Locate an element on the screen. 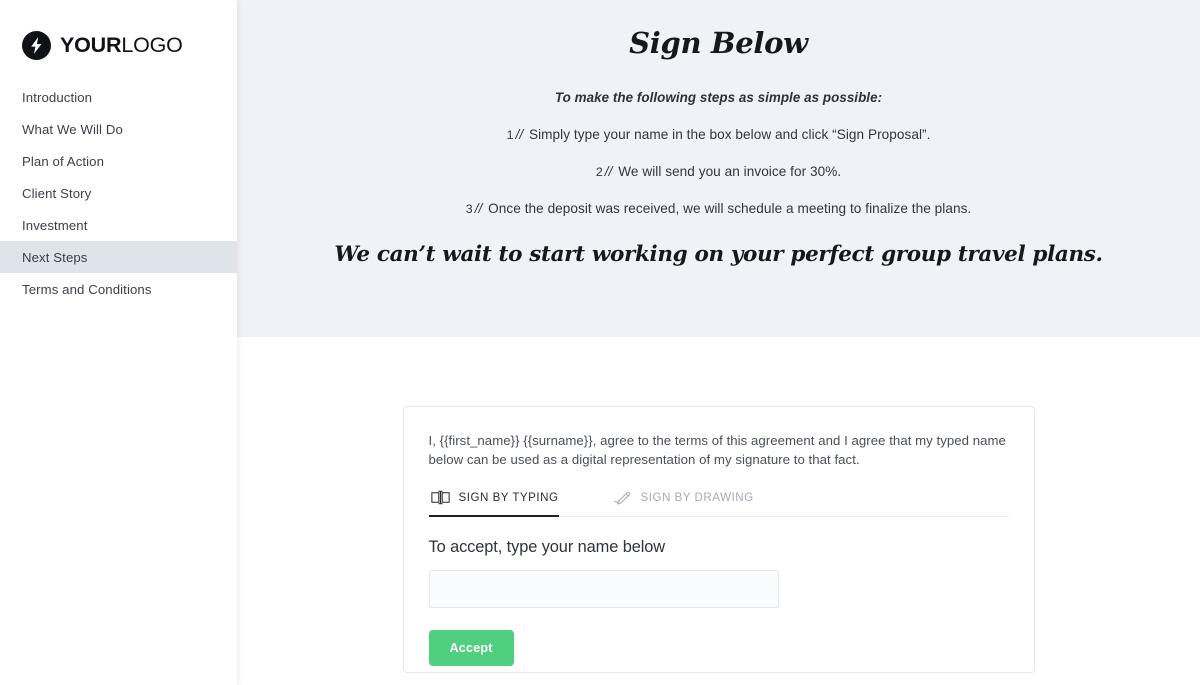  signature-tabs: SIGN BY TYPING SIGN BY DRAWING is located at coordinates (718, 504).